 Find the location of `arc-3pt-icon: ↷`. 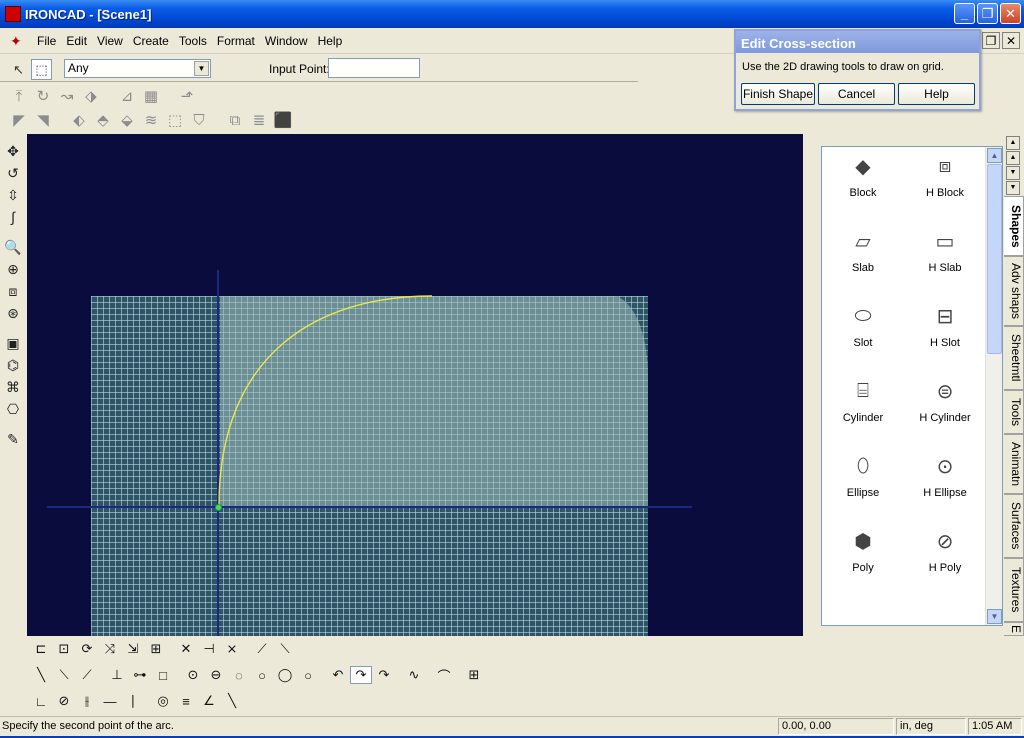

arc-3pt-icon: ↷ is located at coordinates (361, 675).